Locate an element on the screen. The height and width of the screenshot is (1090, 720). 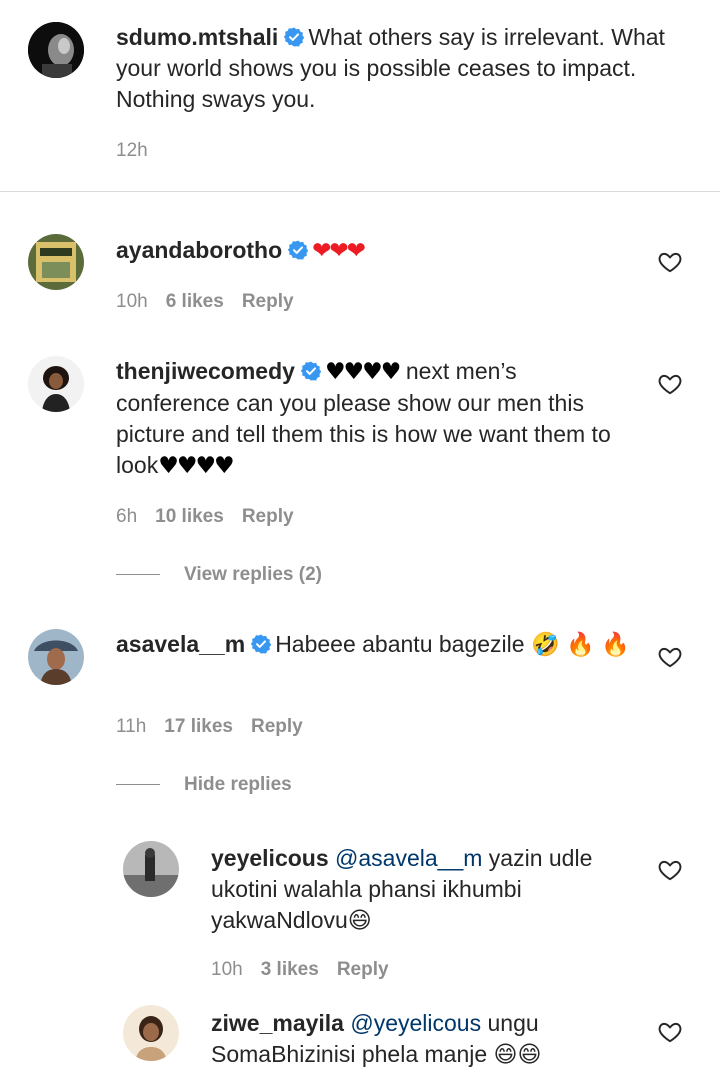
grinning-emoji: 😄😄 is located at coordinates (517, 1055).